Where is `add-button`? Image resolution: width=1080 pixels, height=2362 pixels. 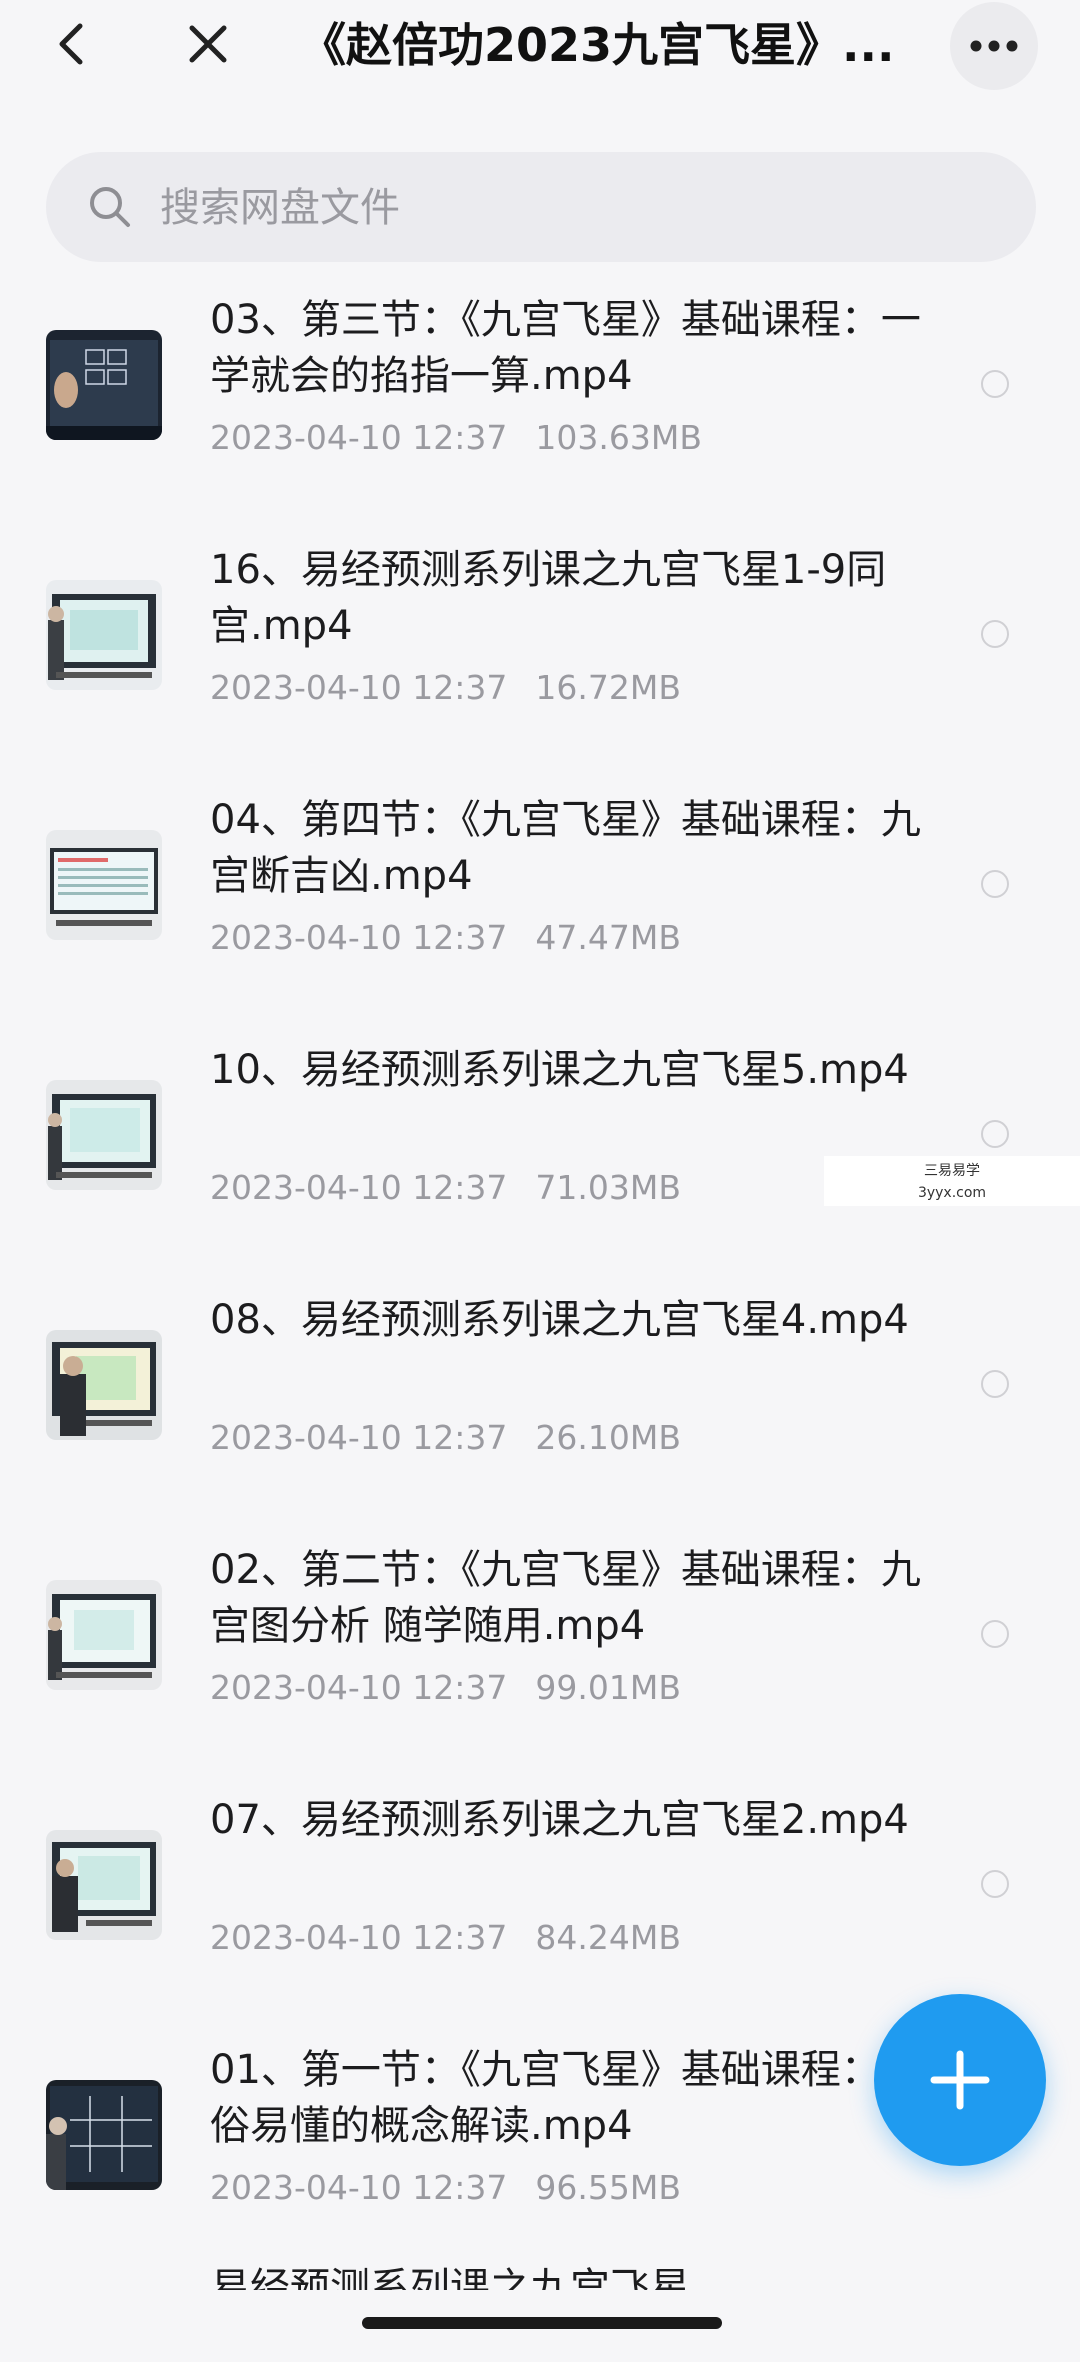 add-button is located at coordinates (960, 2080).